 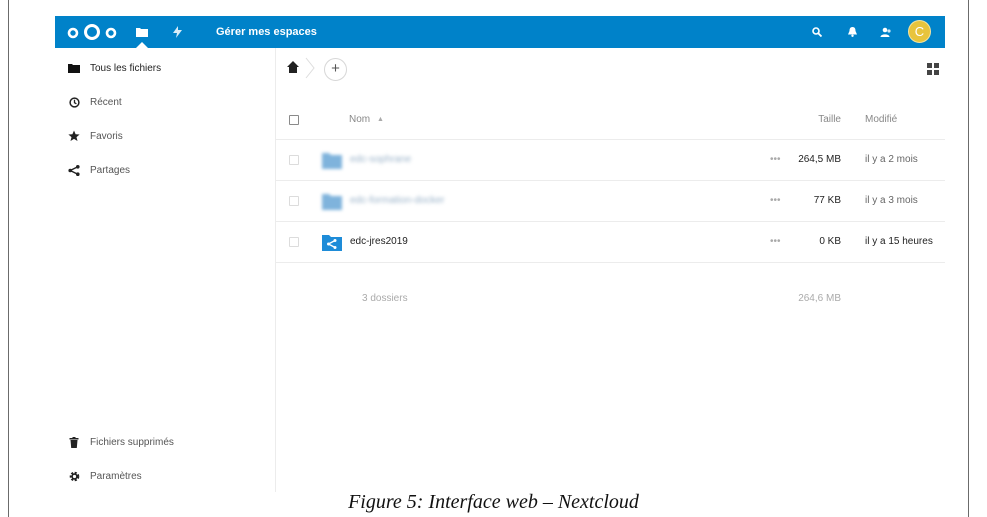 What do you see at coordinates (74, 476) in the screenshot?
I see `gear-icon` at bounding box center [74, 476].